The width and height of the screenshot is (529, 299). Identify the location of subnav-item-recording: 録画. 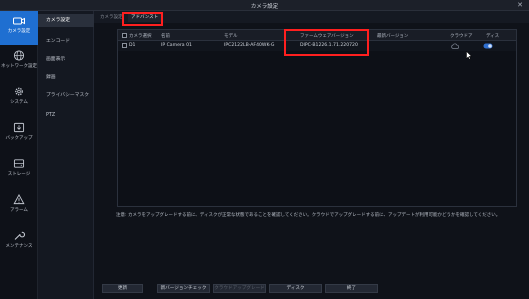
(66, 77).